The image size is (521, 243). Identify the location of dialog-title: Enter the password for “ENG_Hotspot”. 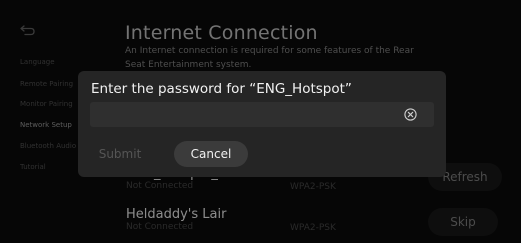
(221, 89).